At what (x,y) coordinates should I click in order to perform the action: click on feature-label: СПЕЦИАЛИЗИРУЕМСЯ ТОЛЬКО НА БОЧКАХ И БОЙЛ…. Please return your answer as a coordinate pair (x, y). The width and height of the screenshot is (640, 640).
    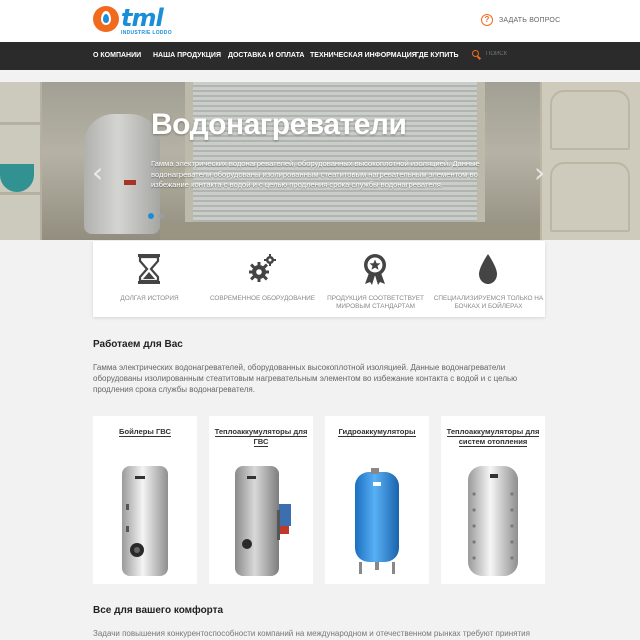
    Looking at the image, I should click on (488, 302).